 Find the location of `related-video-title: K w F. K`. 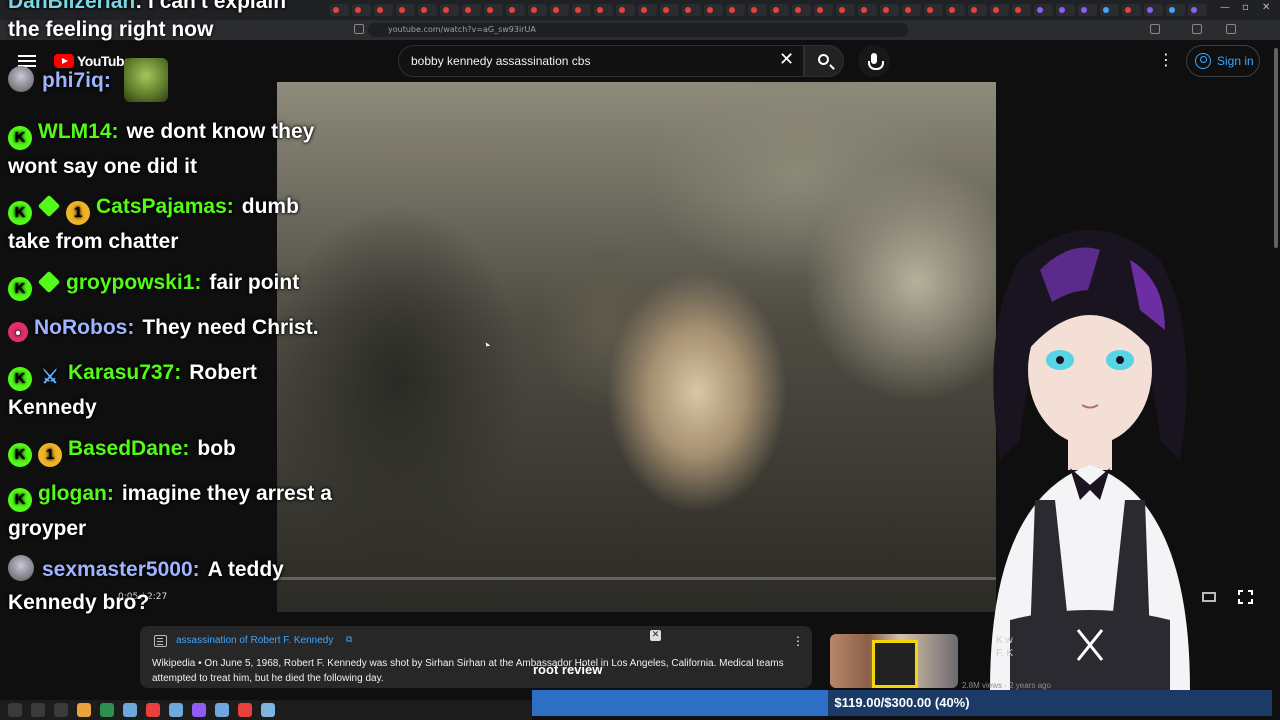

related-video-title: K w F. K is located at coordinates (1004, 647).